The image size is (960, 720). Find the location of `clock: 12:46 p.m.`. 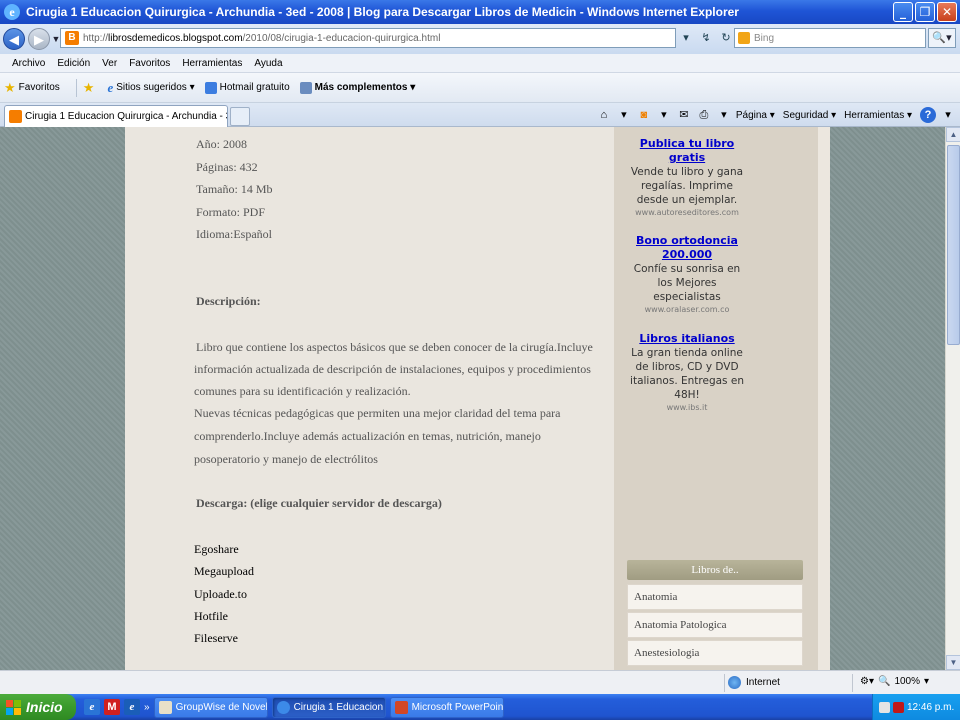

clock: 12:46 p.m. is located at coordinates (930, 707).